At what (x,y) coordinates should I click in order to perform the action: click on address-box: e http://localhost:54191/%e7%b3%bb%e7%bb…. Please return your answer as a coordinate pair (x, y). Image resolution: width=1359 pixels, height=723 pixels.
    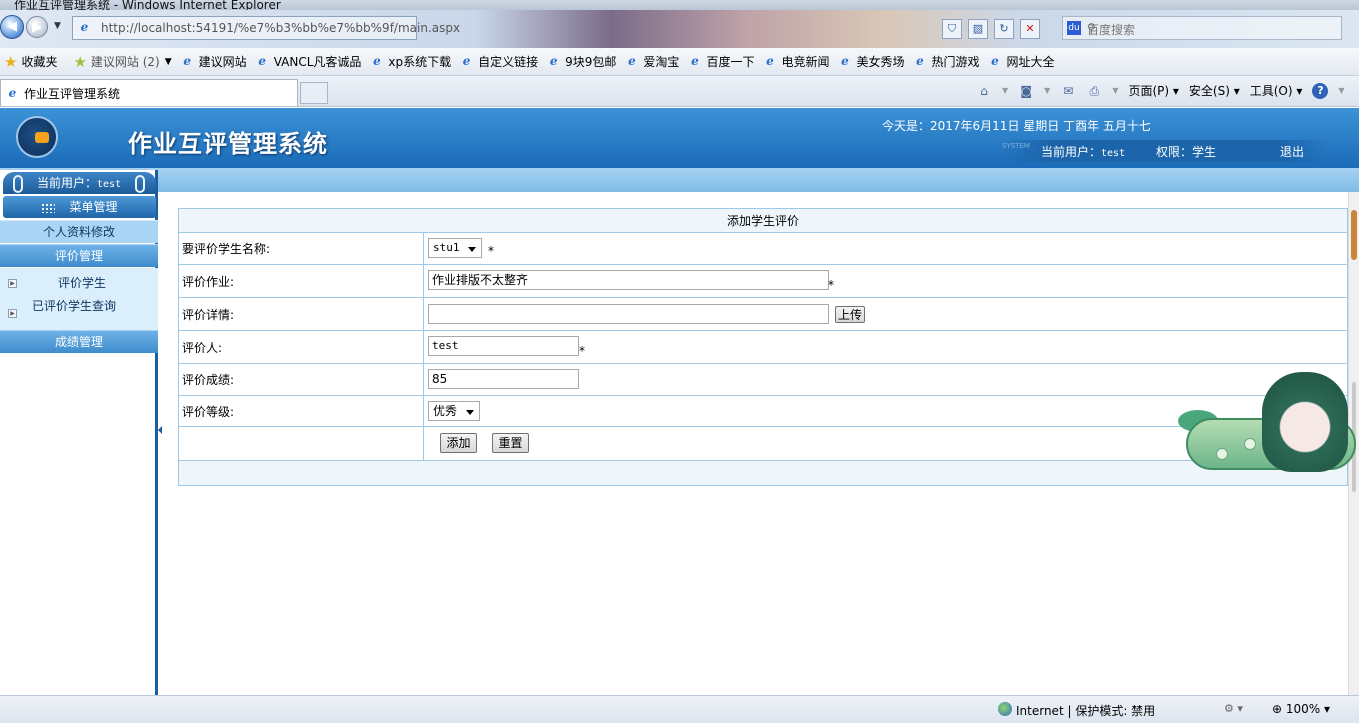
    Looking at the image, I should click on (266, 28).